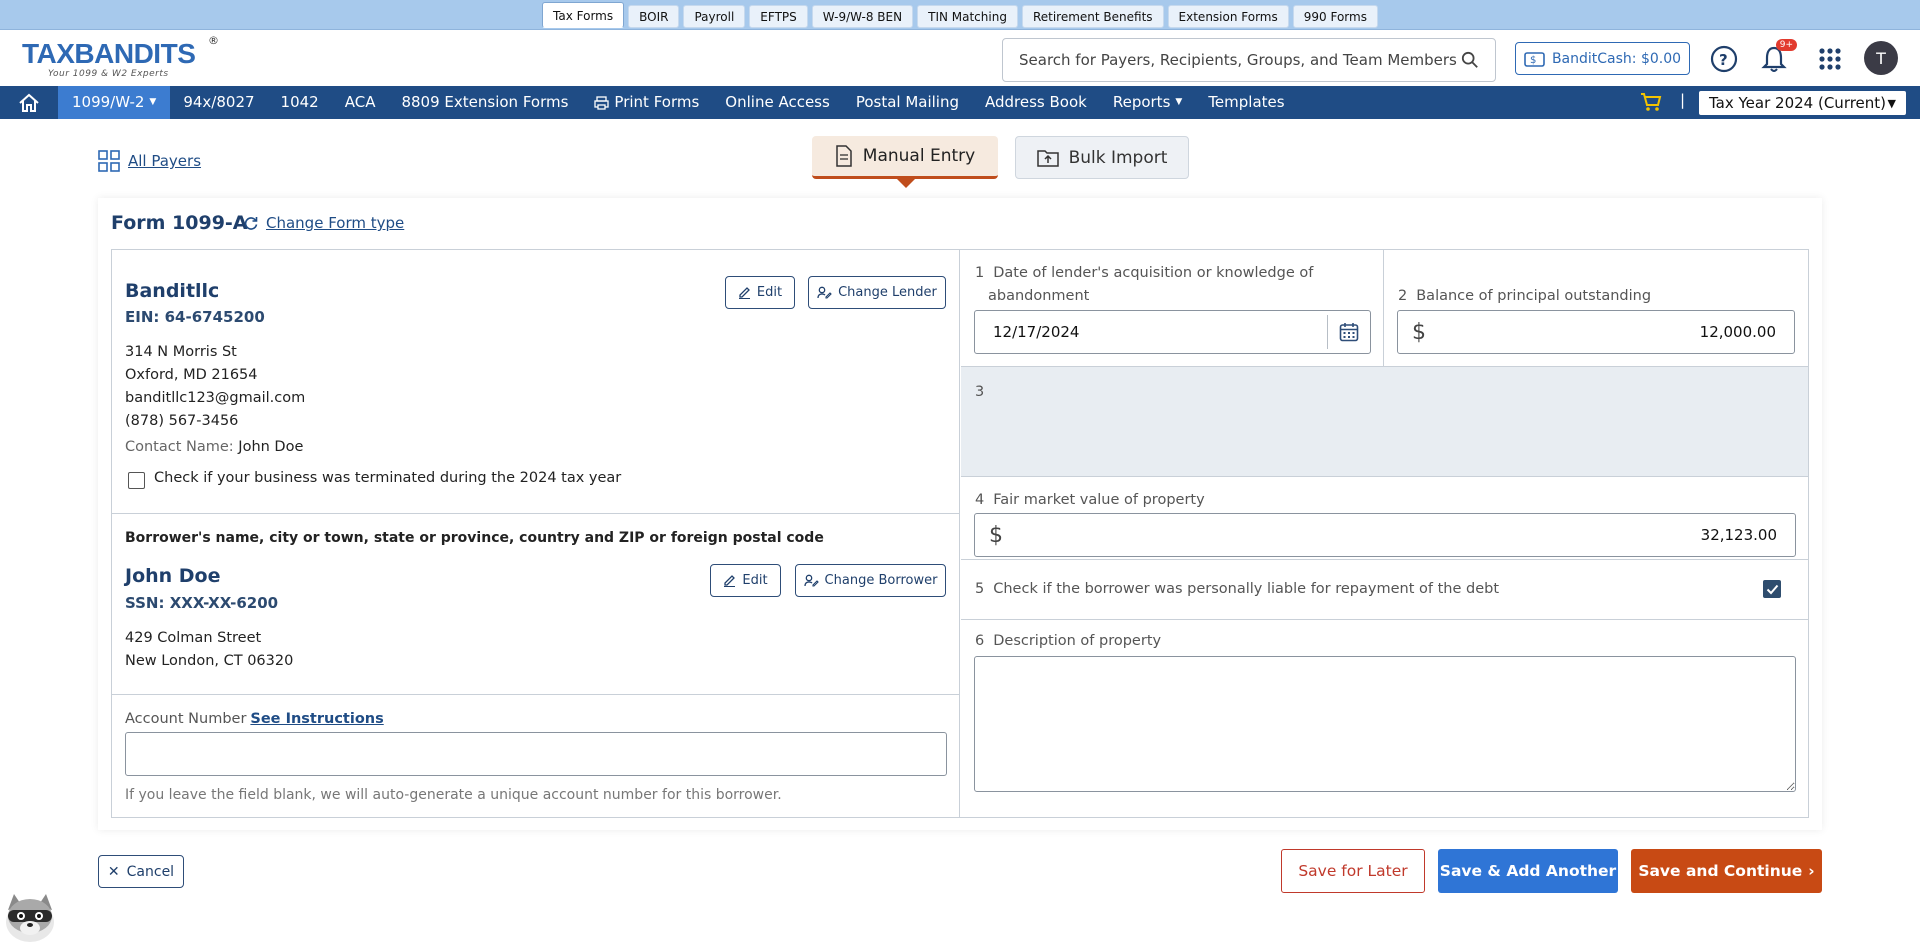  Describe the element at coordinates (109, 161) in the screenshot. I see `grid-icon` at that location.